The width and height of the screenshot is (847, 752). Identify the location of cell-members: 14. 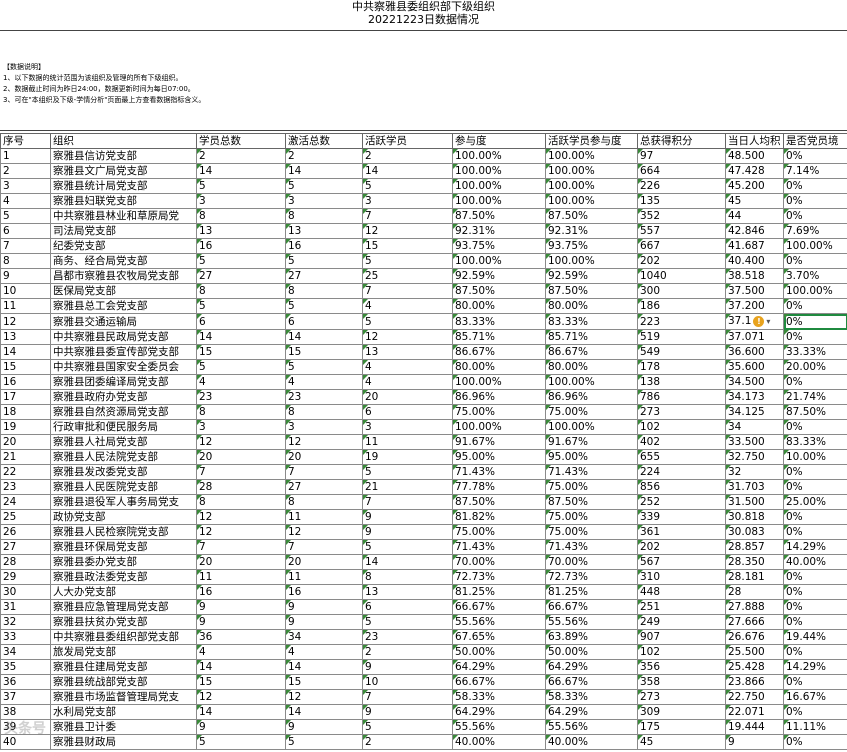
(241, 171).